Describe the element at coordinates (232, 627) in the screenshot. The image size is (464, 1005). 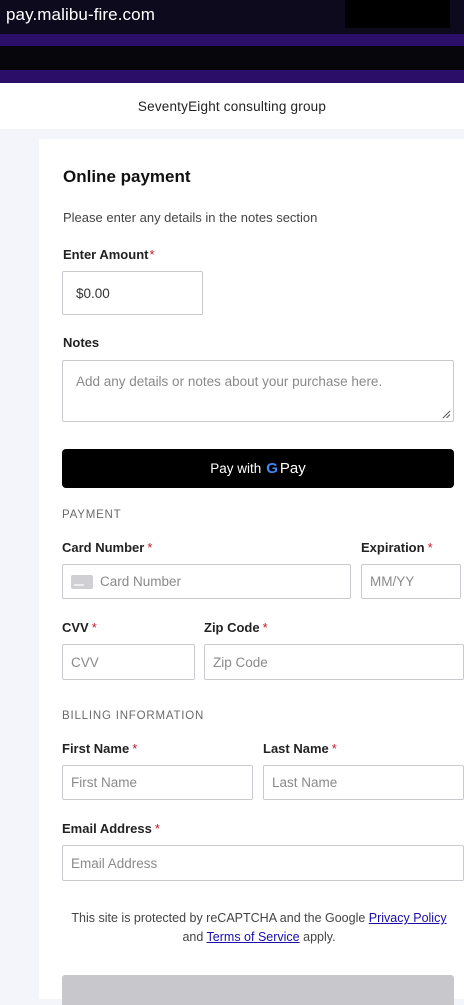
I see `zip-label-text: Zip Code` at that location.